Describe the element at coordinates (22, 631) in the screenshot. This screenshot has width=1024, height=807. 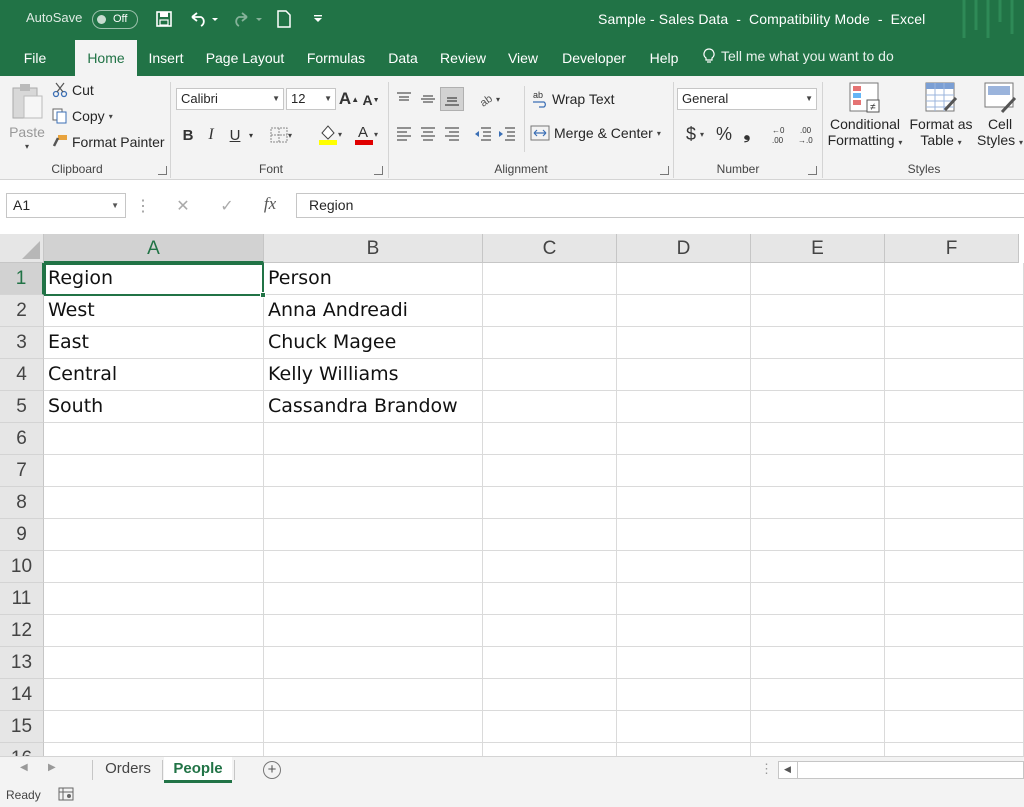
I see `row-header: 12` at that location.